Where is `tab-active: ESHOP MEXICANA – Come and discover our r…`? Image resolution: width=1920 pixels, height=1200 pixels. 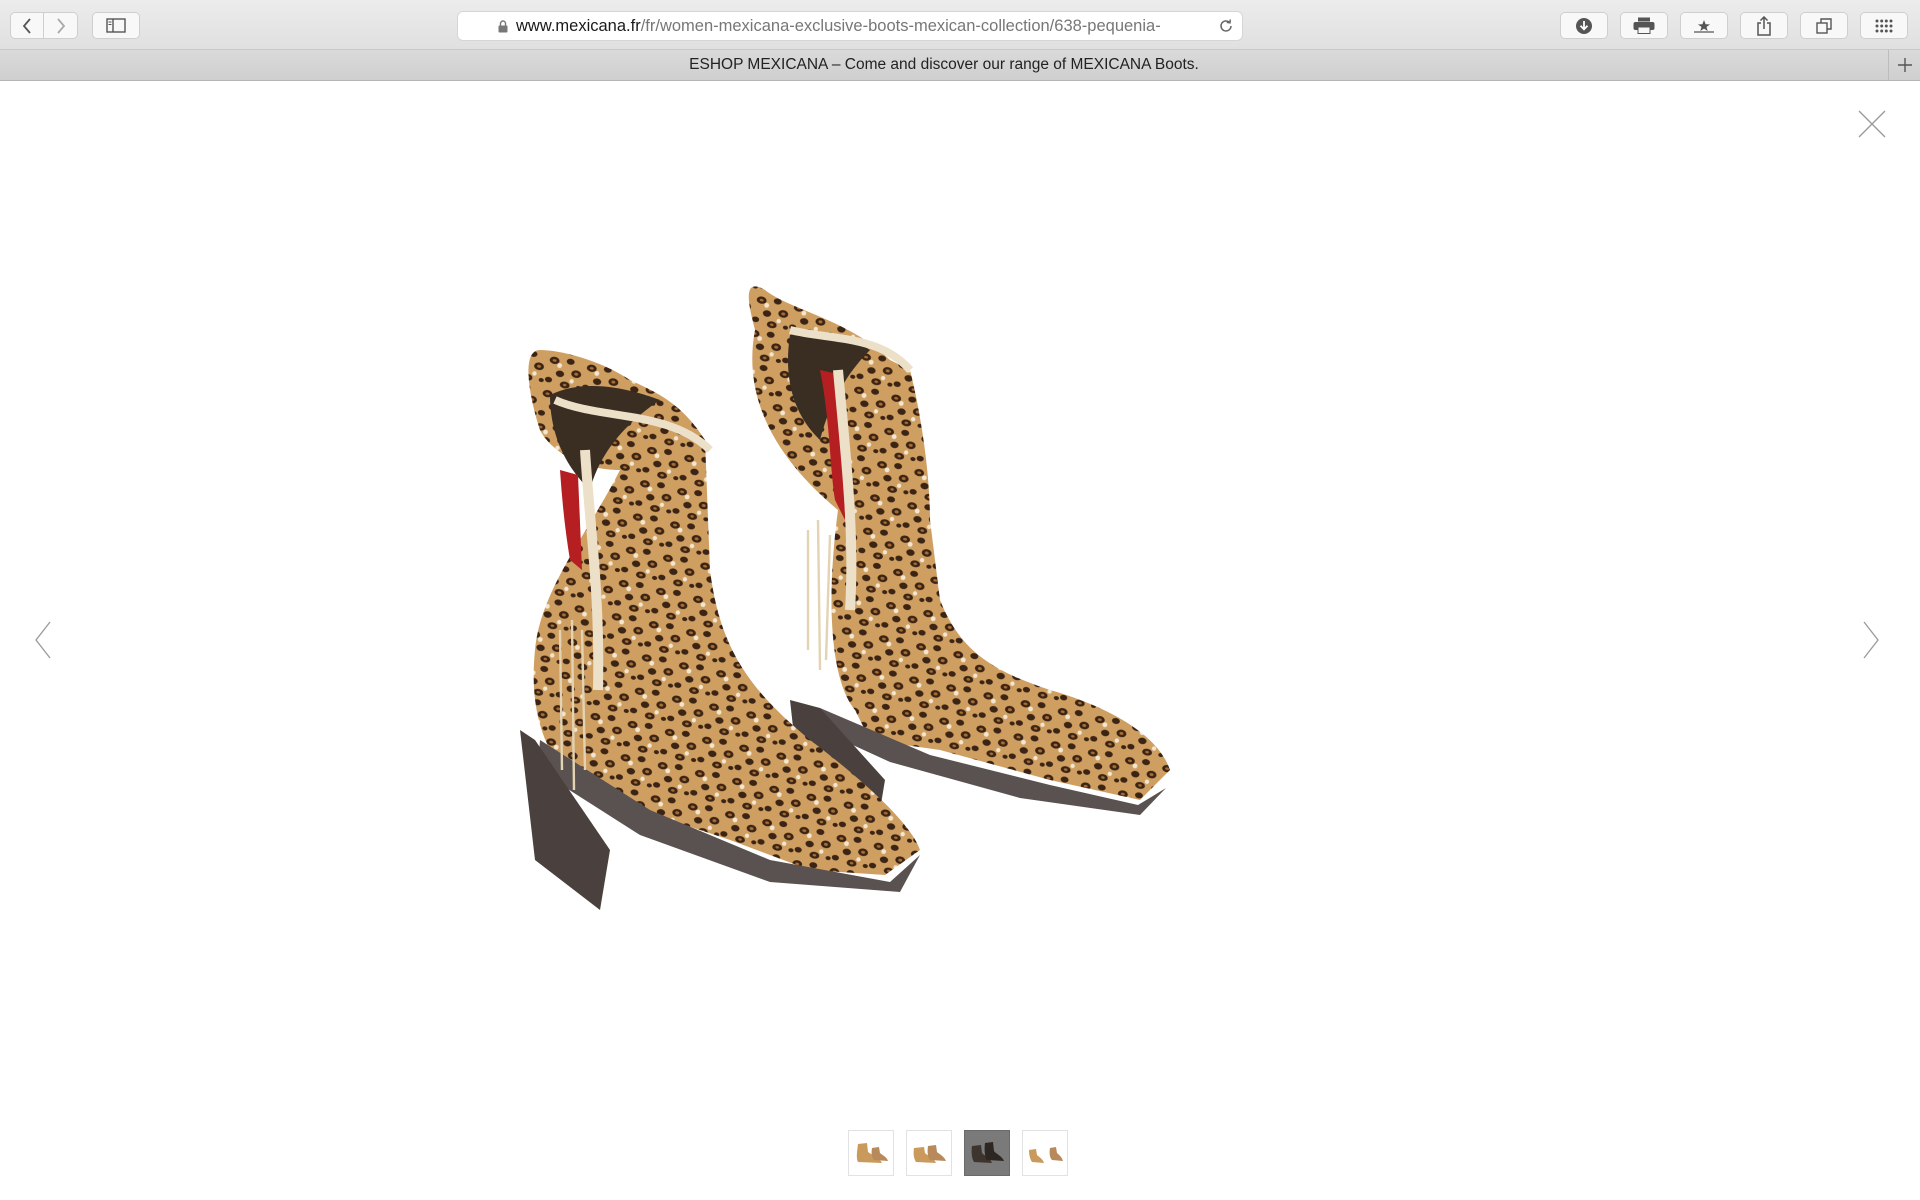
tab-active: ESHOP MEXICANA – Come and discover our r… is located at coordinates (944, 65).